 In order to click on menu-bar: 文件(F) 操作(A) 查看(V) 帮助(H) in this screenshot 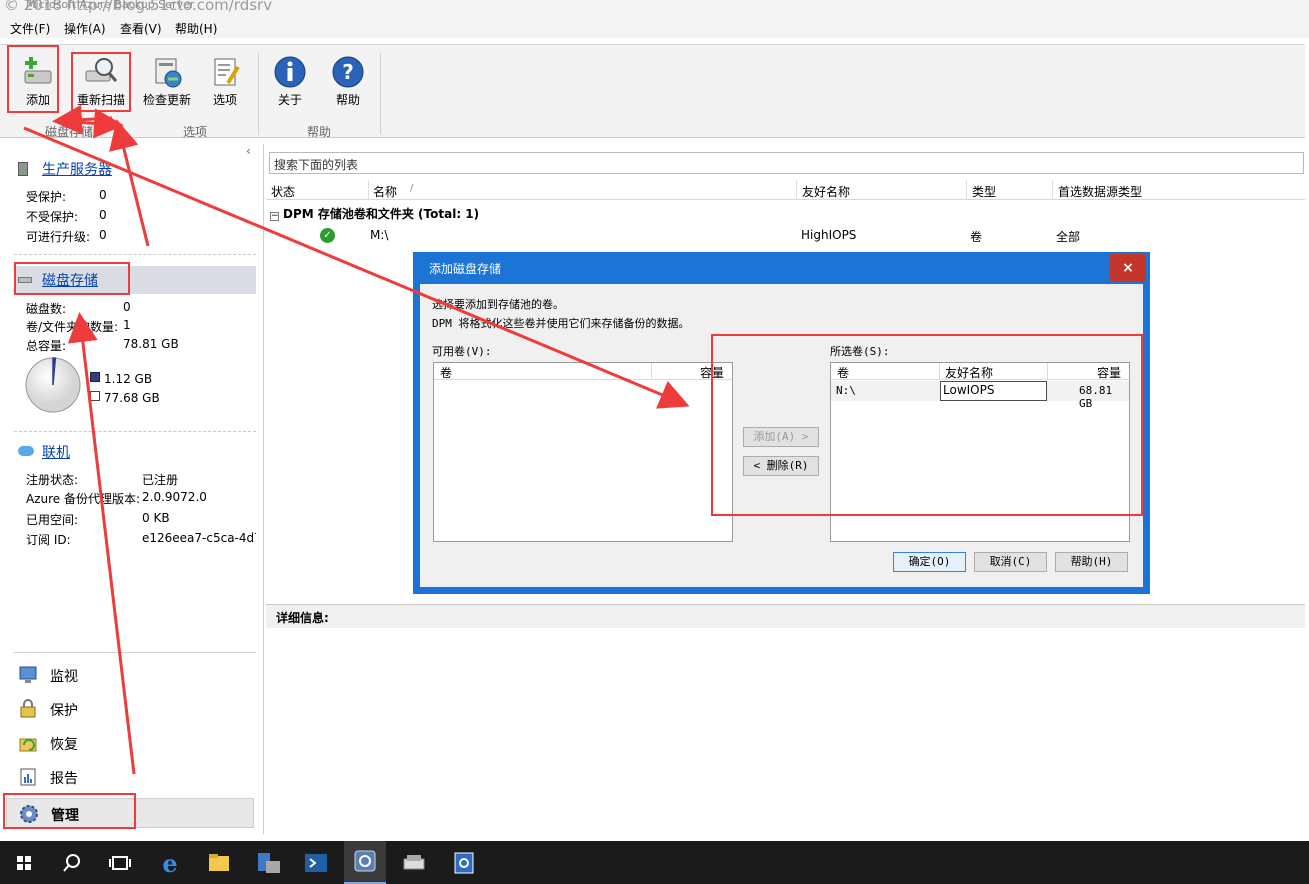, I will do `click(654, 27)`.